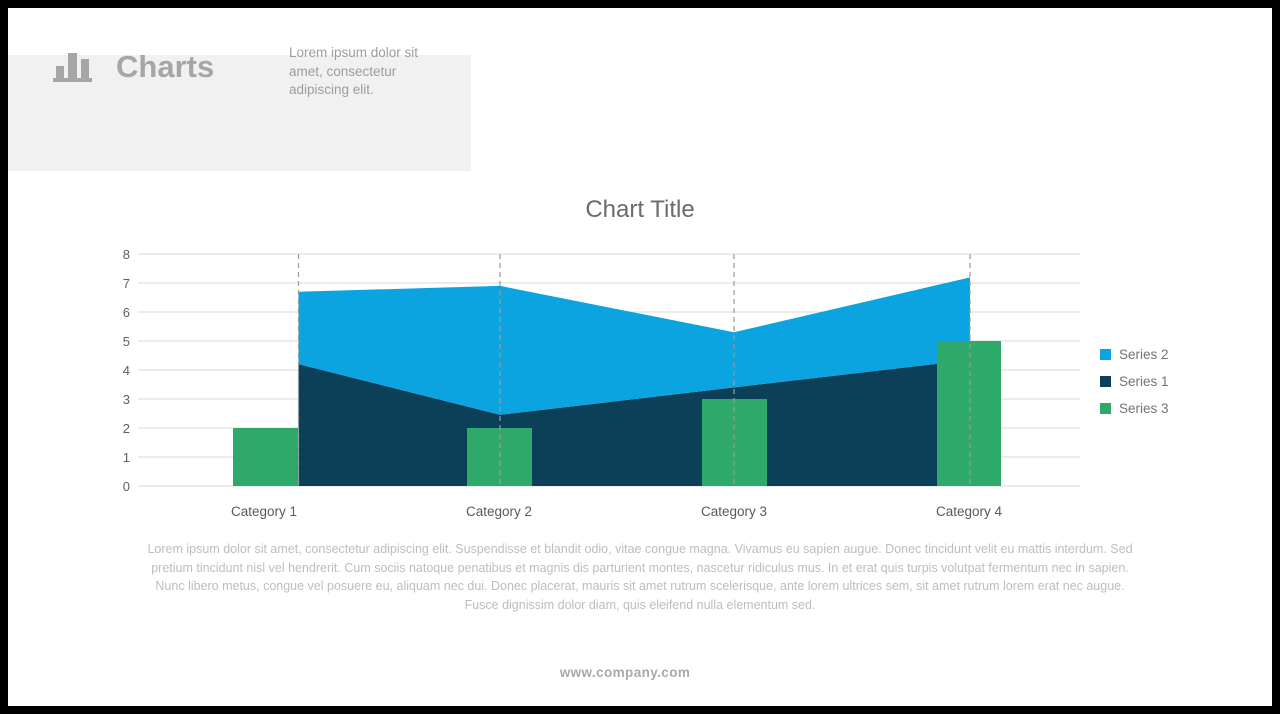 This screenshot has width=1280, height=714. Describe the element at coordinates (1175, 408) in the screenshot. I see `legend-item-series-3: Series 3` at that location.